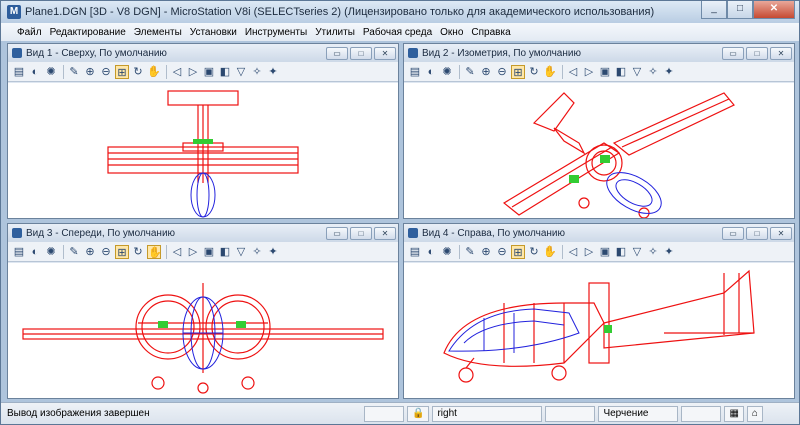 This screenshot has width=800, height=425. I want to click on menu-edit: Редактирование, so click(88, 32).